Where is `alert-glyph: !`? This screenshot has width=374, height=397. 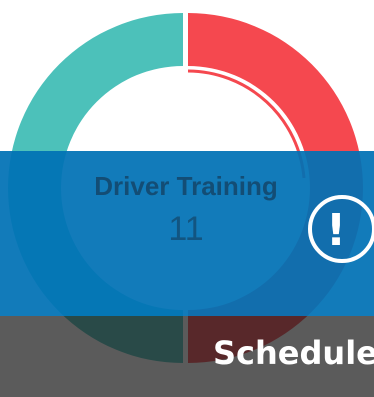
alert-glyph: ! is located at coordinates (336, 230).